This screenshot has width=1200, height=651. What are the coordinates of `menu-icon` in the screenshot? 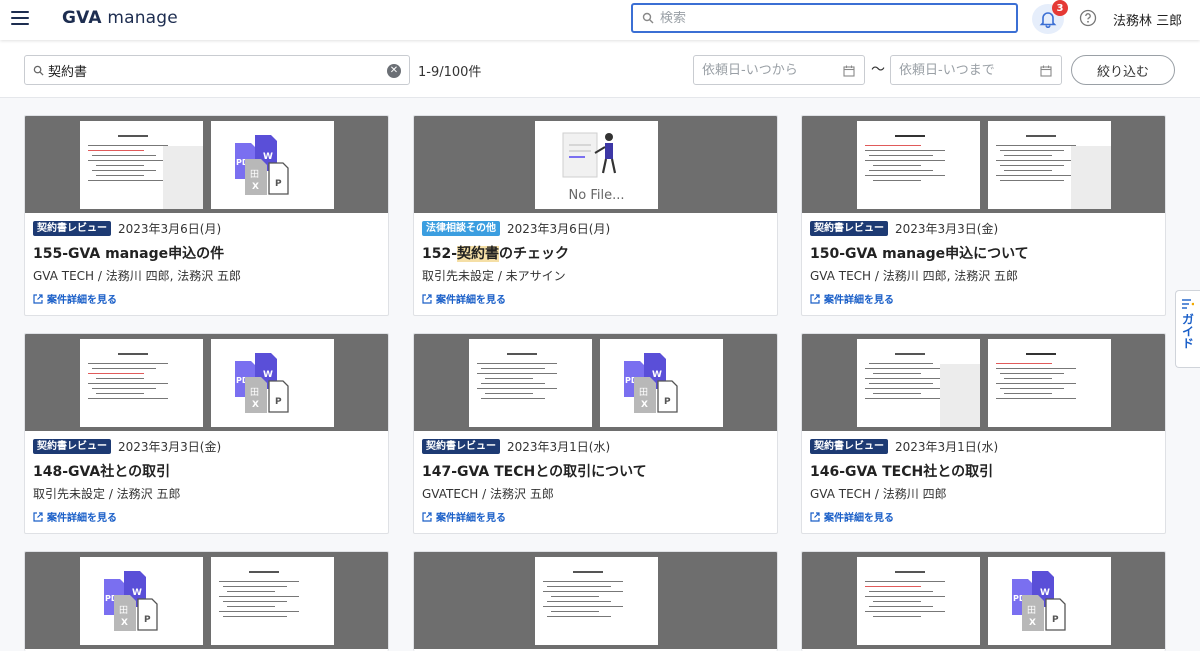 It's located at (20, 18).